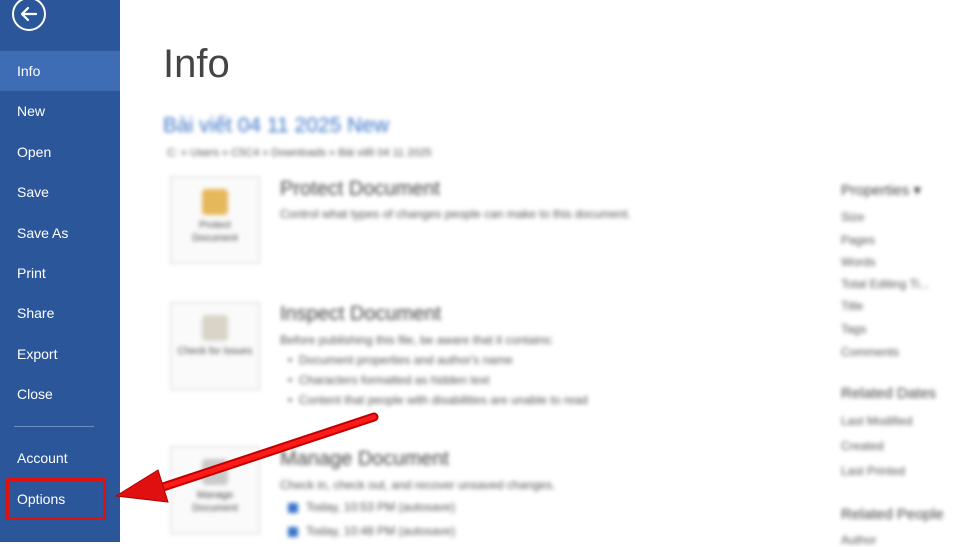 This screenshot has width=953, height=547. What do you see at coordinates (246, 457) in the screenshot?
I see `annotation-arrow` at bounding box center [246, 457].